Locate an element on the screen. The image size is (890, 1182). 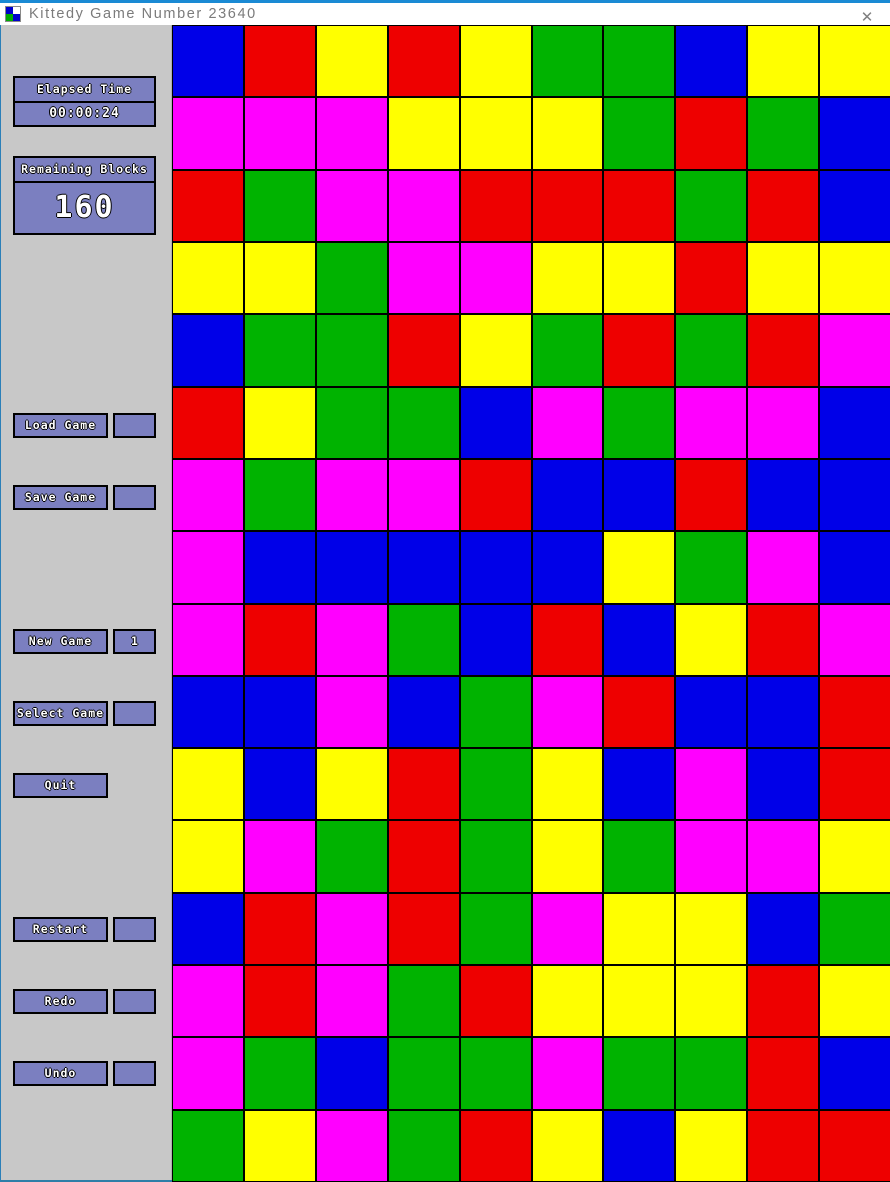
new-game-button: New Game is located at coordinates (60, 641).